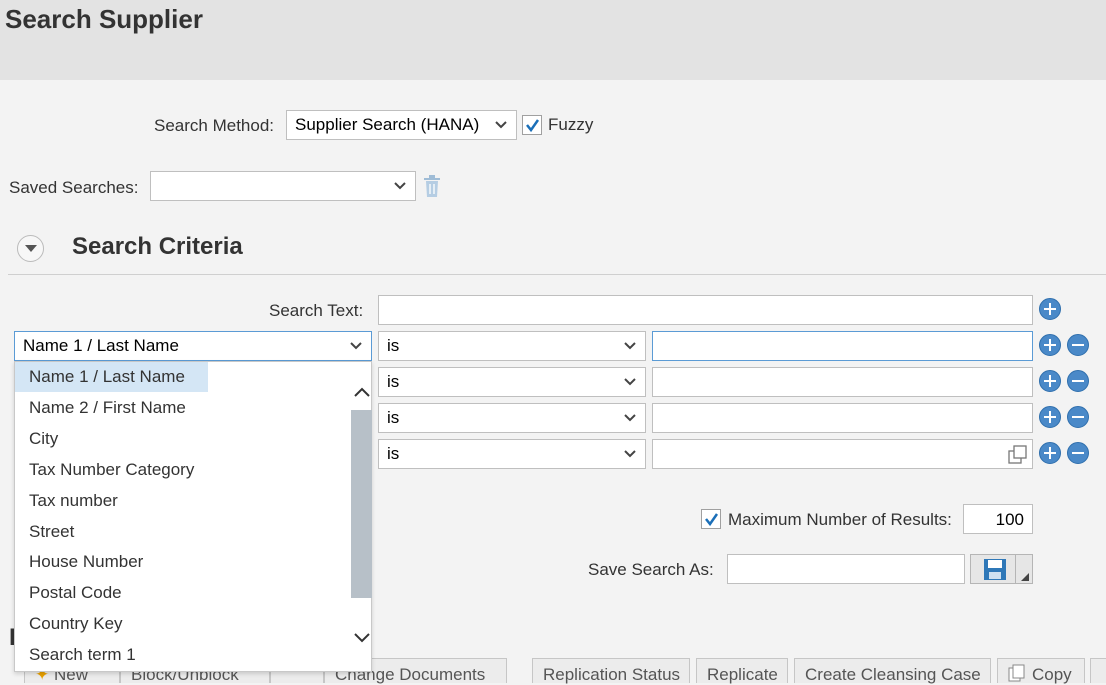  What do you see at coordinates (553, 40) in the screenshot?
I see `page-header: Search Supplier` at bounding box center [553, 40].